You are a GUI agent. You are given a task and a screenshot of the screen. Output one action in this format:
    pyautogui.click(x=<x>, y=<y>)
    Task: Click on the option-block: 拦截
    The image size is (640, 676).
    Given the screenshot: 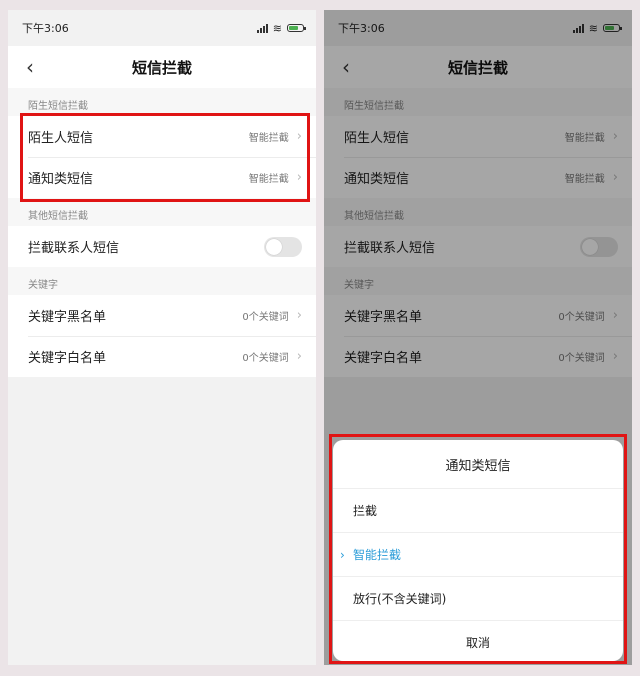 What is the action you would take?
    pyautogui.click(x=478, y=510)
    